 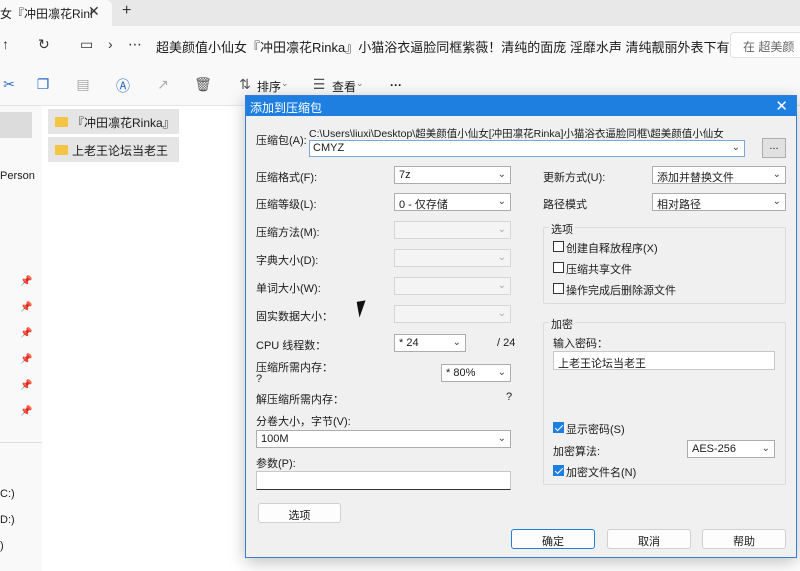 I want to click on memory-label: 压缩所需内存：, so click(x=294, y=368).